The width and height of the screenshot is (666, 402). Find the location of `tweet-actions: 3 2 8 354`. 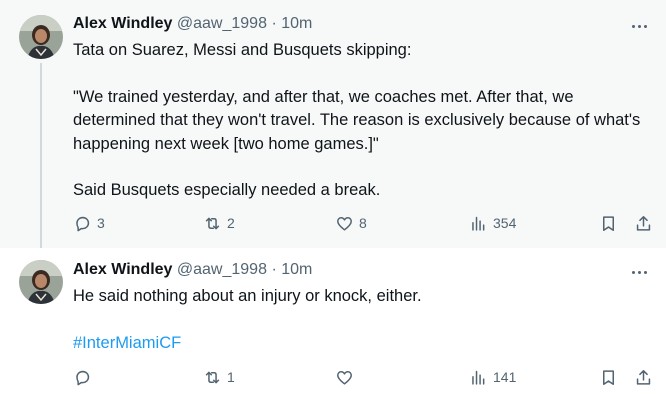

tweet-actions: 3 2 8 354 is located at coordinates (363, 223).